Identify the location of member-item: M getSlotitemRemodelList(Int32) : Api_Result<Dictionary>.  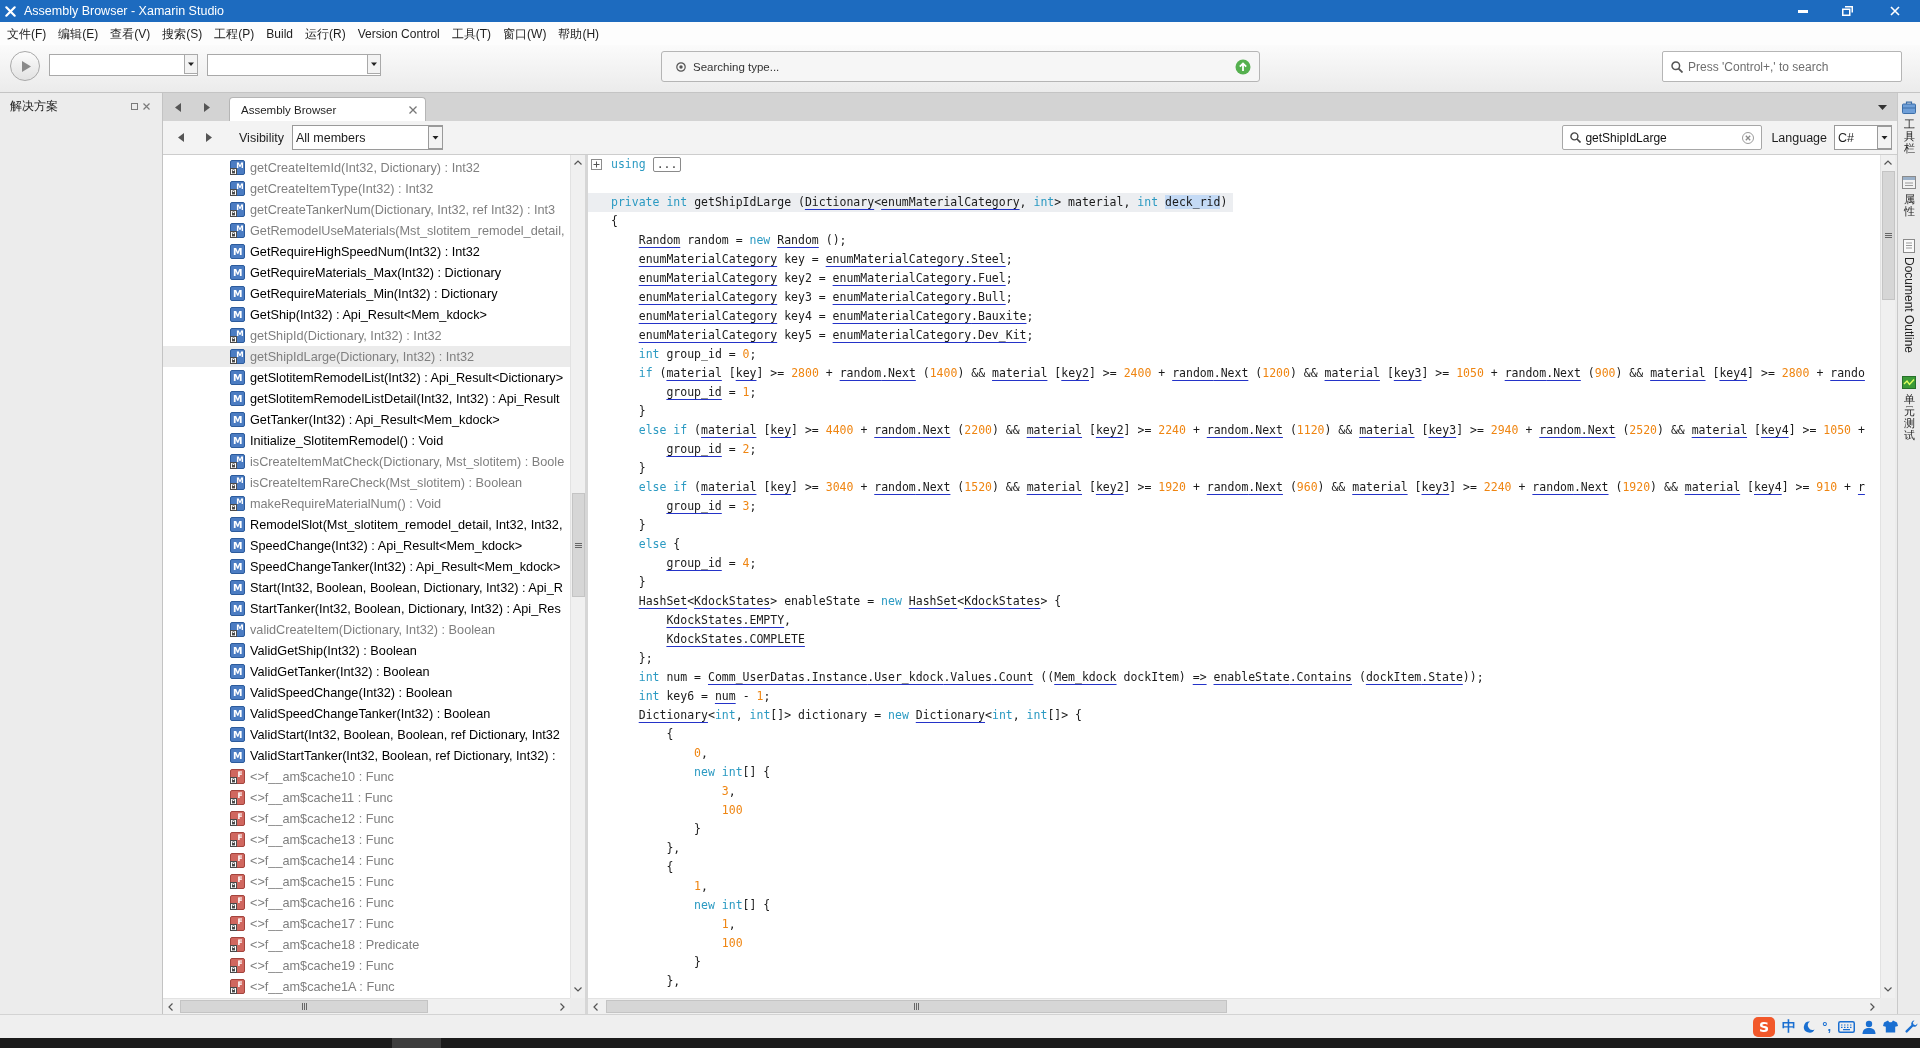
(366, 377).